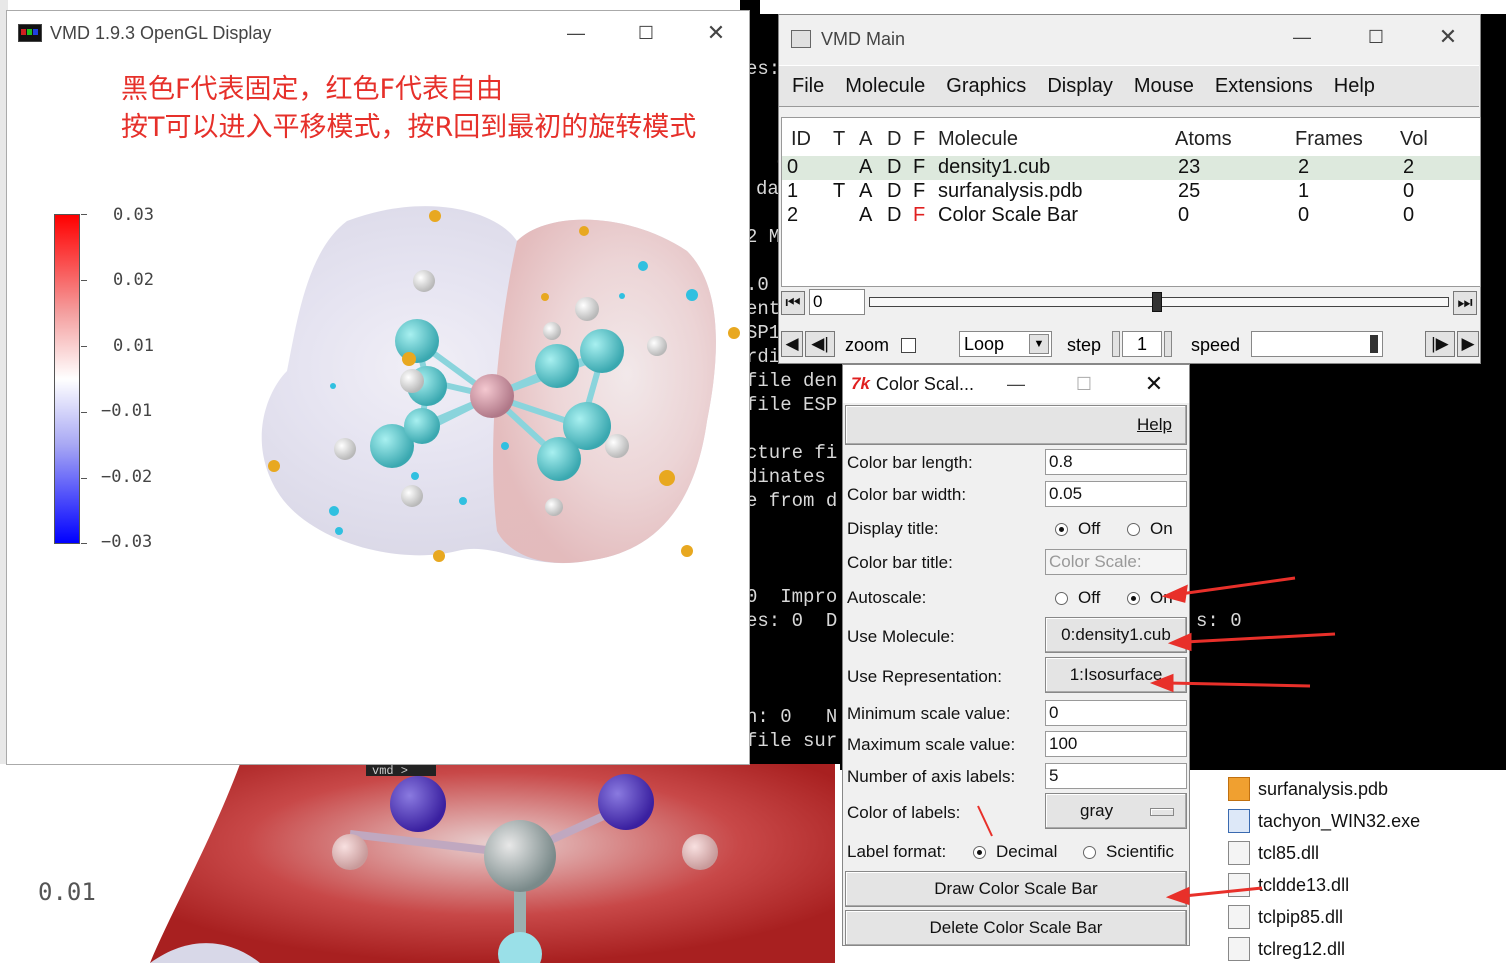  Describe the element at coordinates (1039, 344) in the screenshot. I see `chevron-down-icon: ▼` at that location.